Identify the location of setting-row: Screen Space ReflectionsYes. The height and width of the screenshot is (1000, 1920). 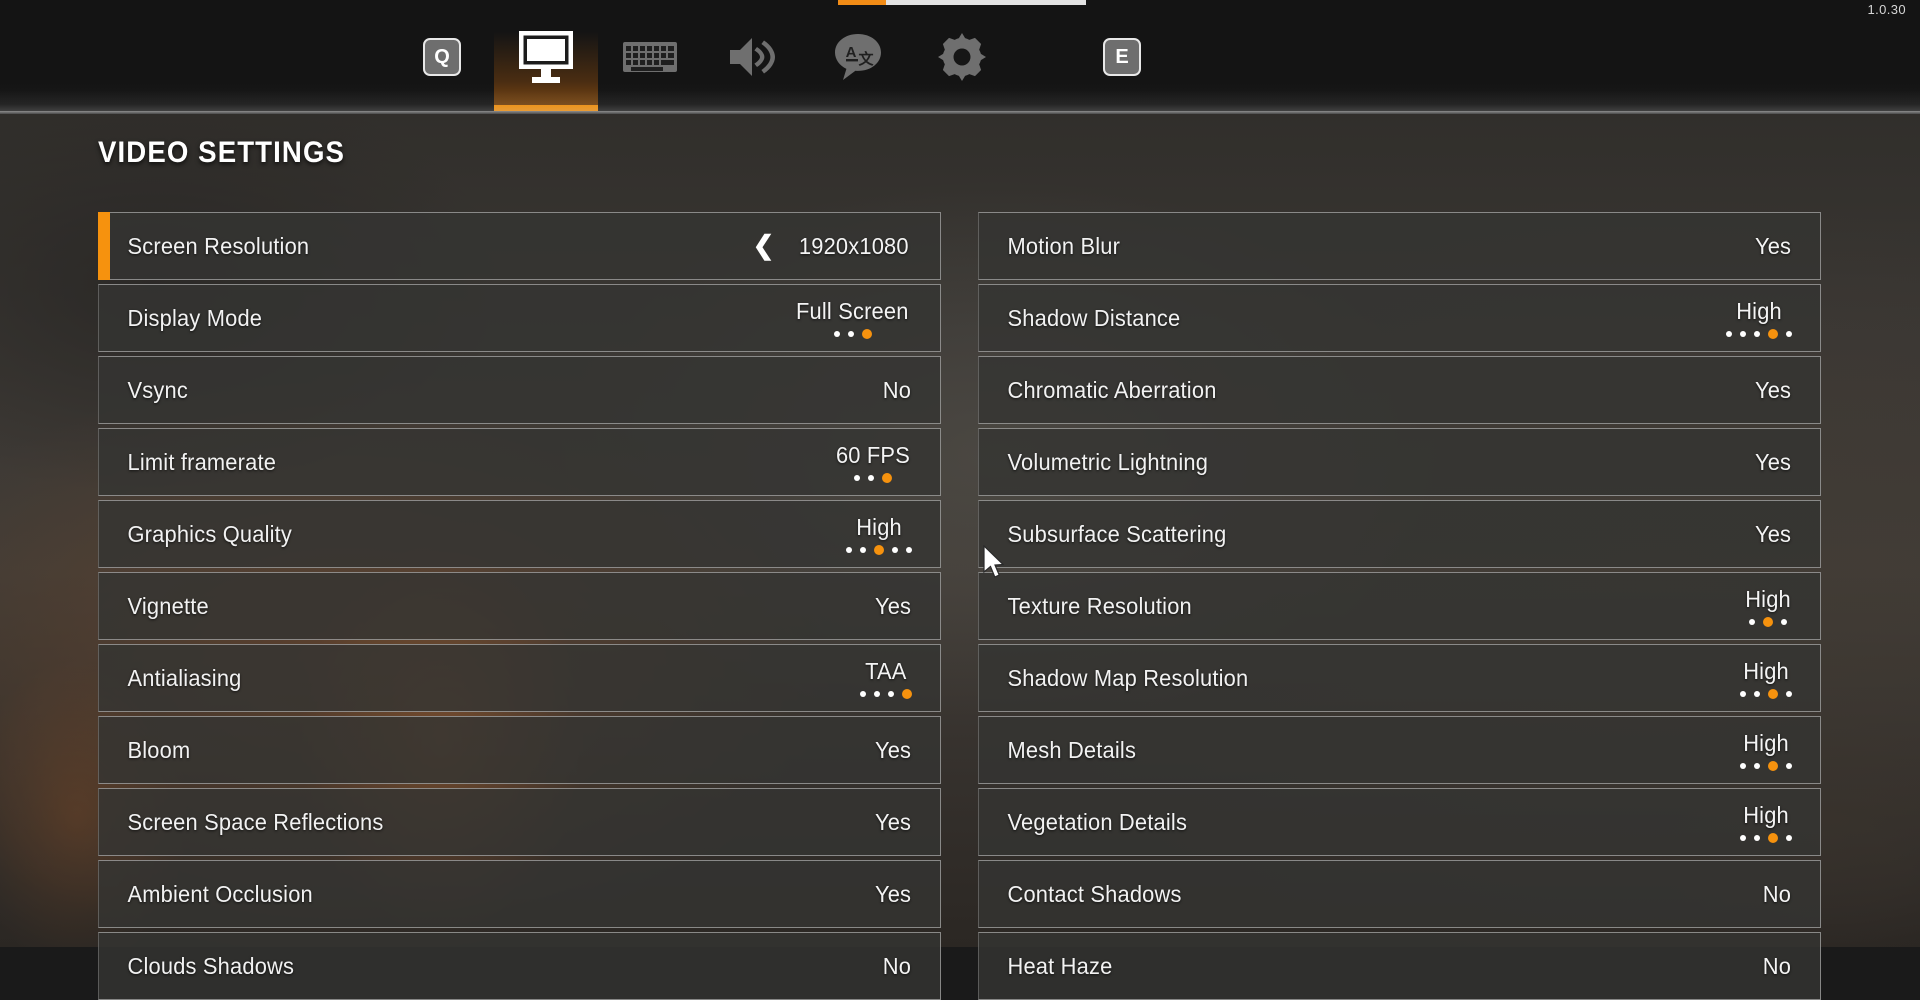
(519, 822).